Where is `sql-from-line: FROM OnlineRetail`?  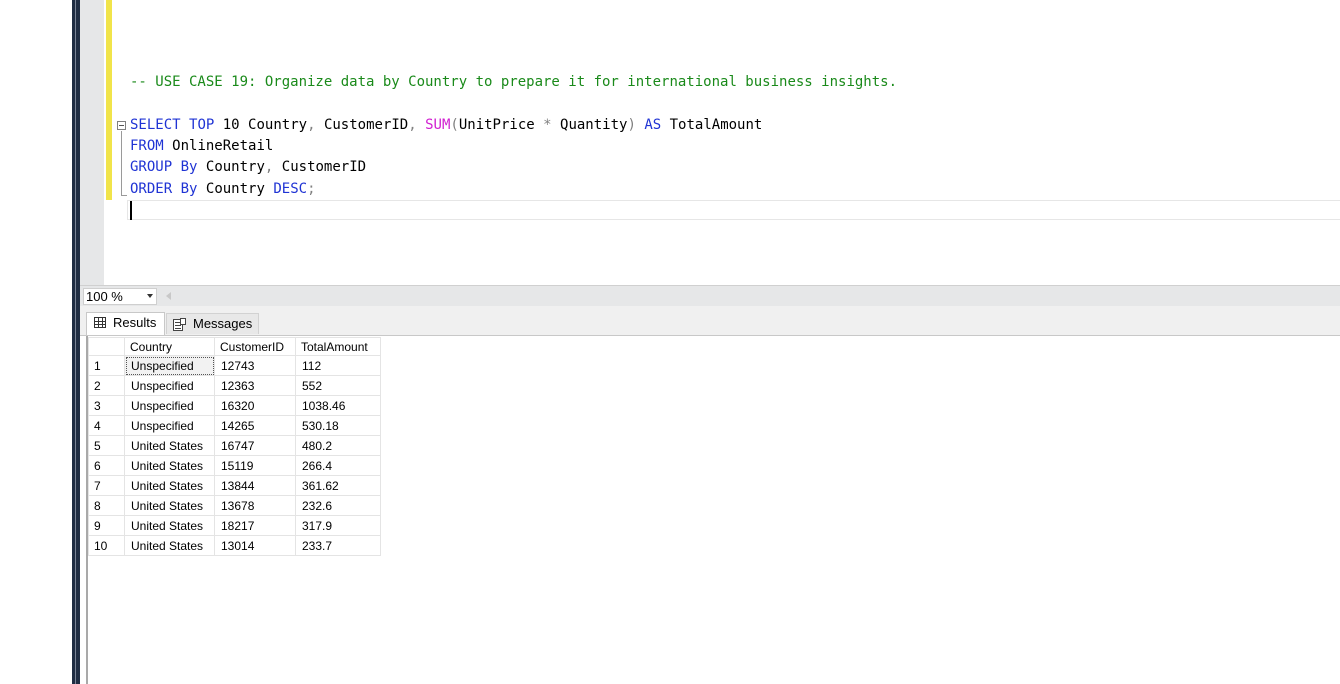
sql-from-line: FROM OnlineRetail is located at coordinates (201, 146).